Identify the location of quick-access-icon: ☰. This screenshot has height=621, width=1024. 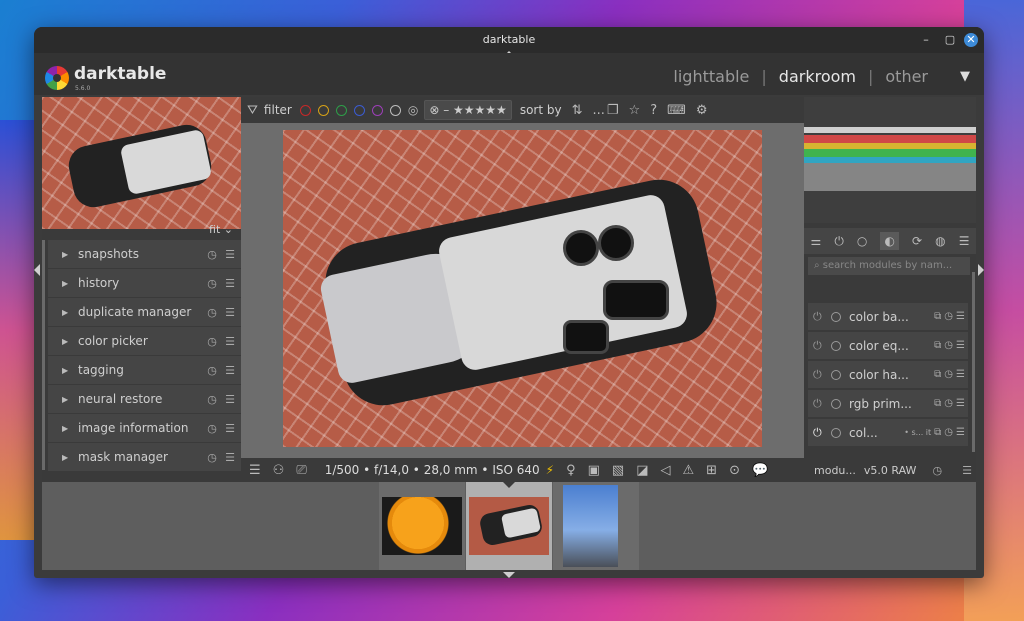
(255, 470).